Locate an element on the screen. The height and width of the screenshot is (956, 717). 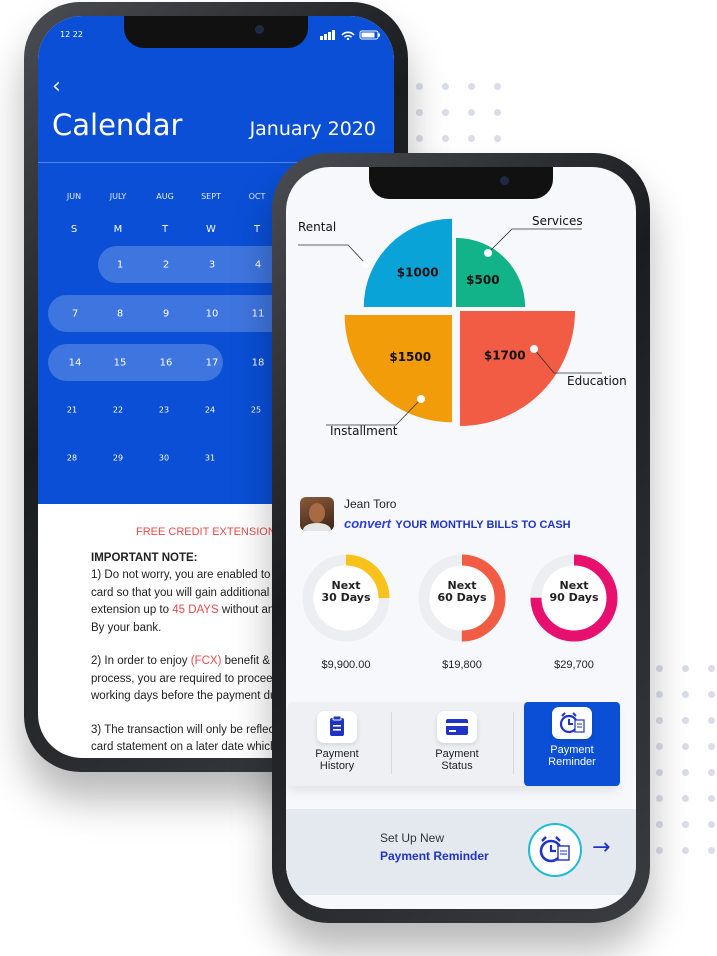
calendar-day: 15 is located at coordinates (120, 363).